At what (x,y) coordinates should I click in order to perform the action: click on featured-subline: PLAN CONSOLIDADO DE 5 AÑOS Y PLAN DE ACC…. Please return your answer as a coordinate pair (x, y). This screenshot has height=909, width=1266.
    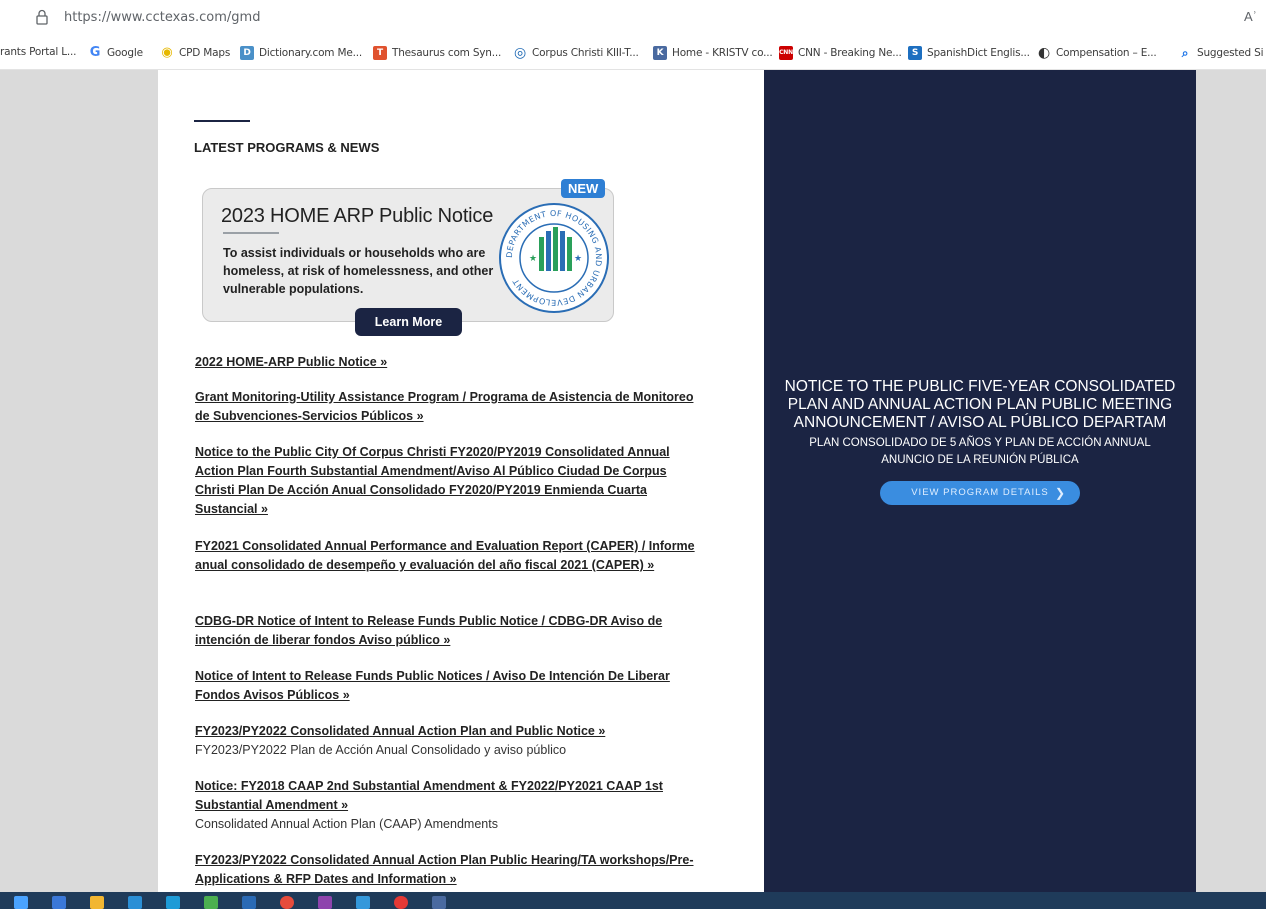
    Looking at the image, I should click on (980, 451).